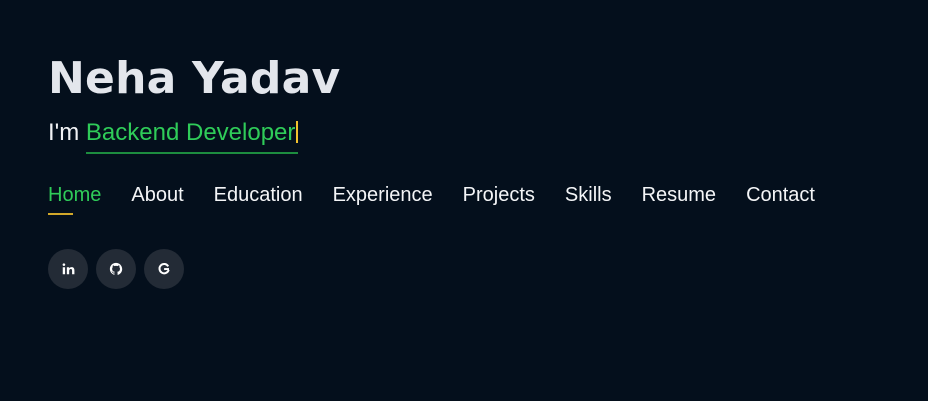 The image size is (928, 401). I want to click on google-icon, so click(164, 269).